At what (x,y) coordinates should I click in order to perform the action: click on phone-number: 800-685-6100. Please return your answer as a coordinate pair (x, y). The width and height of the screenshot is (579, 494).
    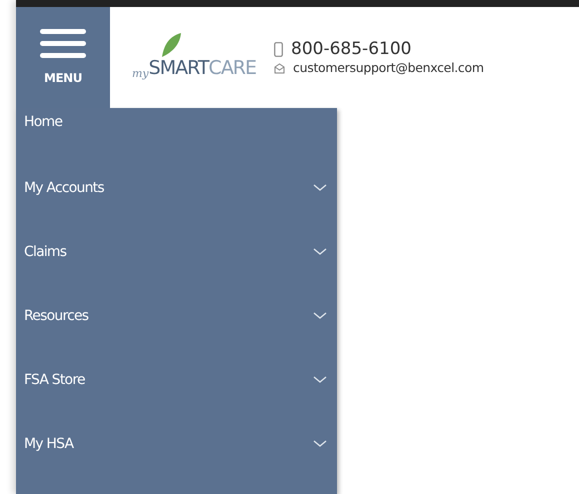
    Looking at the image, I should click on (351, 49).